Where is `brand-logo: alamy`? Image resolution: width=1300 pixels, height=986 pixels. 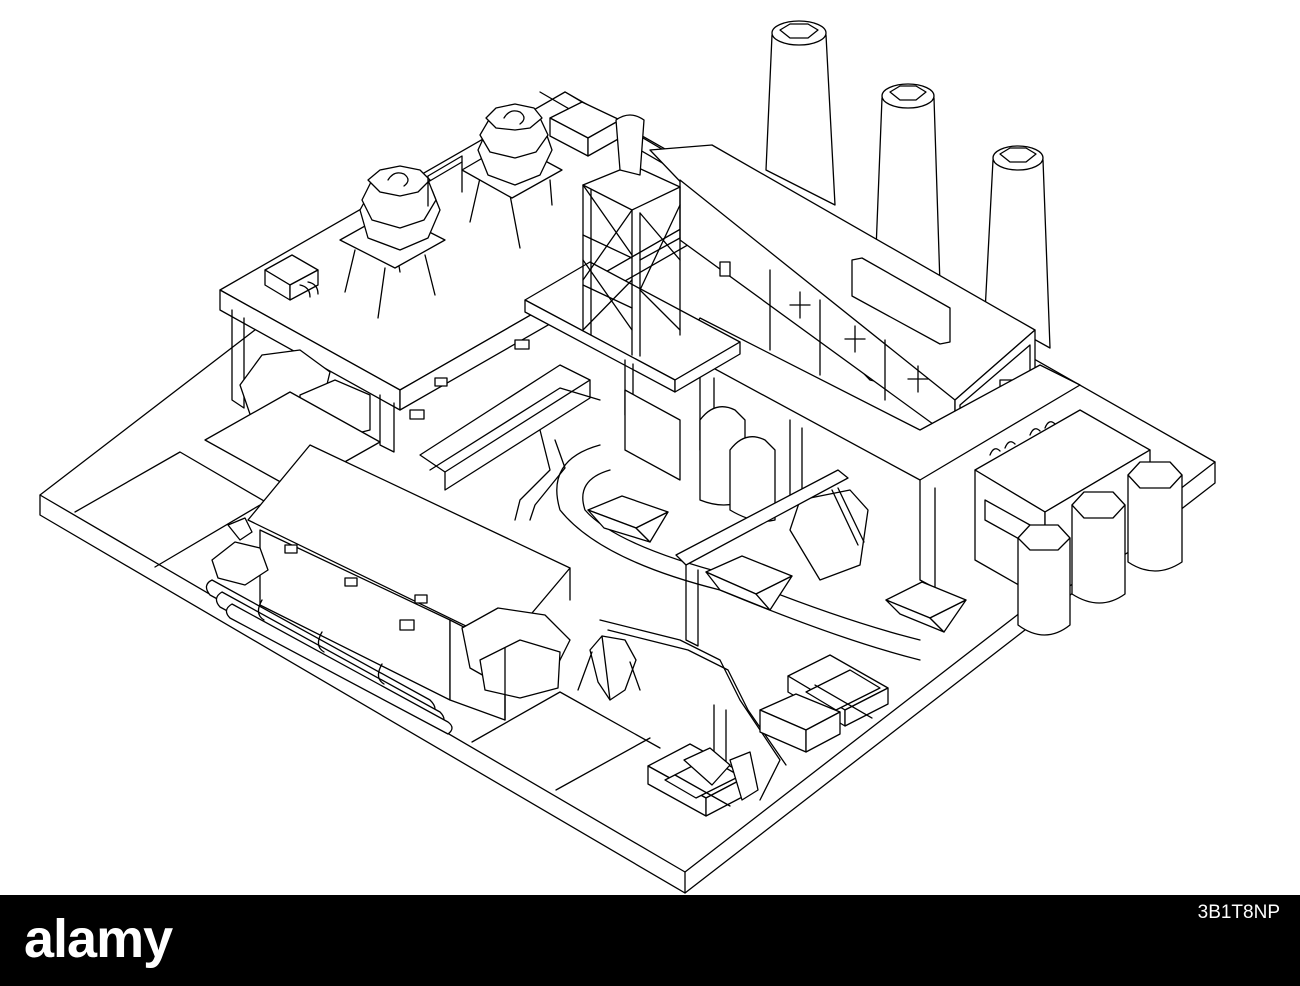 brand-logo: alamy is located at coordinates (98, 939).